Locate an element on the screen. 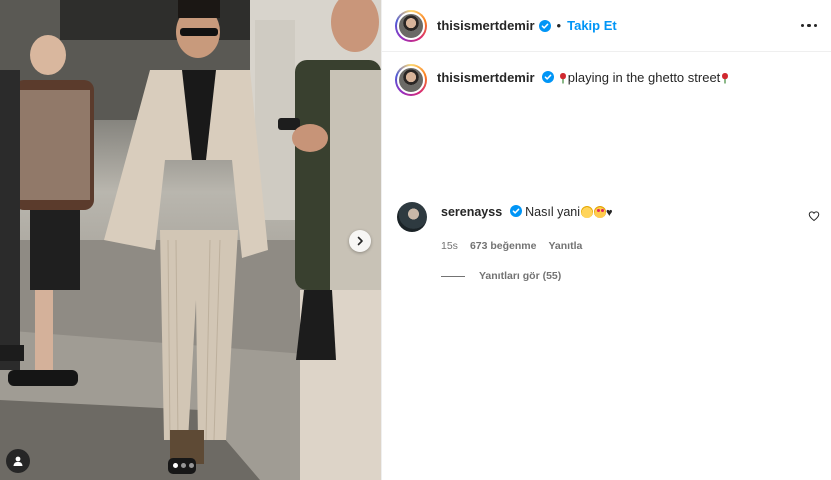 Image resolution: width=831 pixels, height=480 pixels. comment-time: 15s is located at coordinates (449, 246).